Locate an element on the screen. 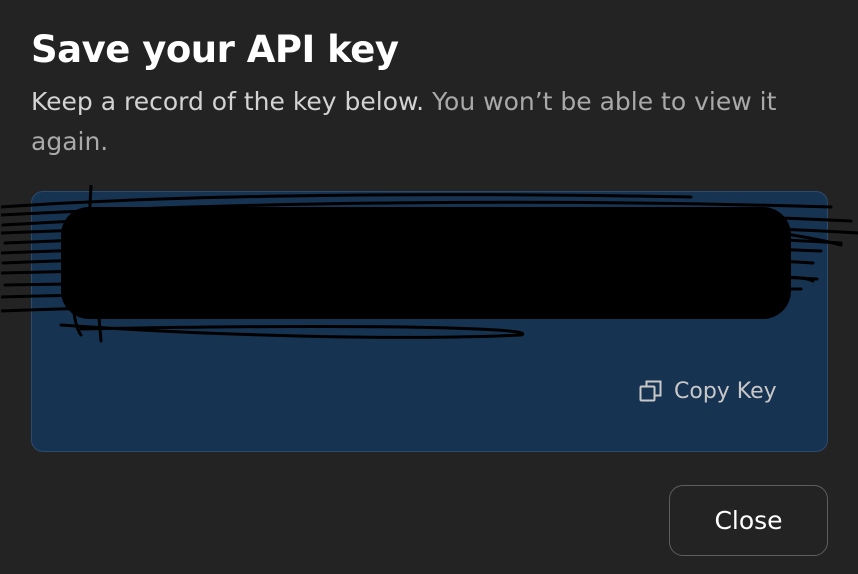 The width and height of the screenshot is (858, 574). copy-key-button: Copy Key is located at coordinates (707, 391).